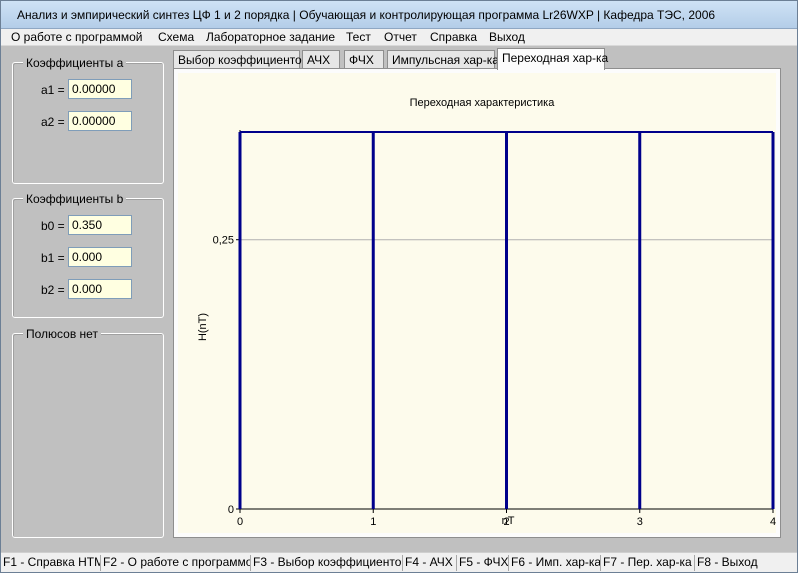 This screenshot has height=573, width=798. Describe the element at coordinates (53, 226) in the screenshot. I see `b0-label: b0 =` at that location.